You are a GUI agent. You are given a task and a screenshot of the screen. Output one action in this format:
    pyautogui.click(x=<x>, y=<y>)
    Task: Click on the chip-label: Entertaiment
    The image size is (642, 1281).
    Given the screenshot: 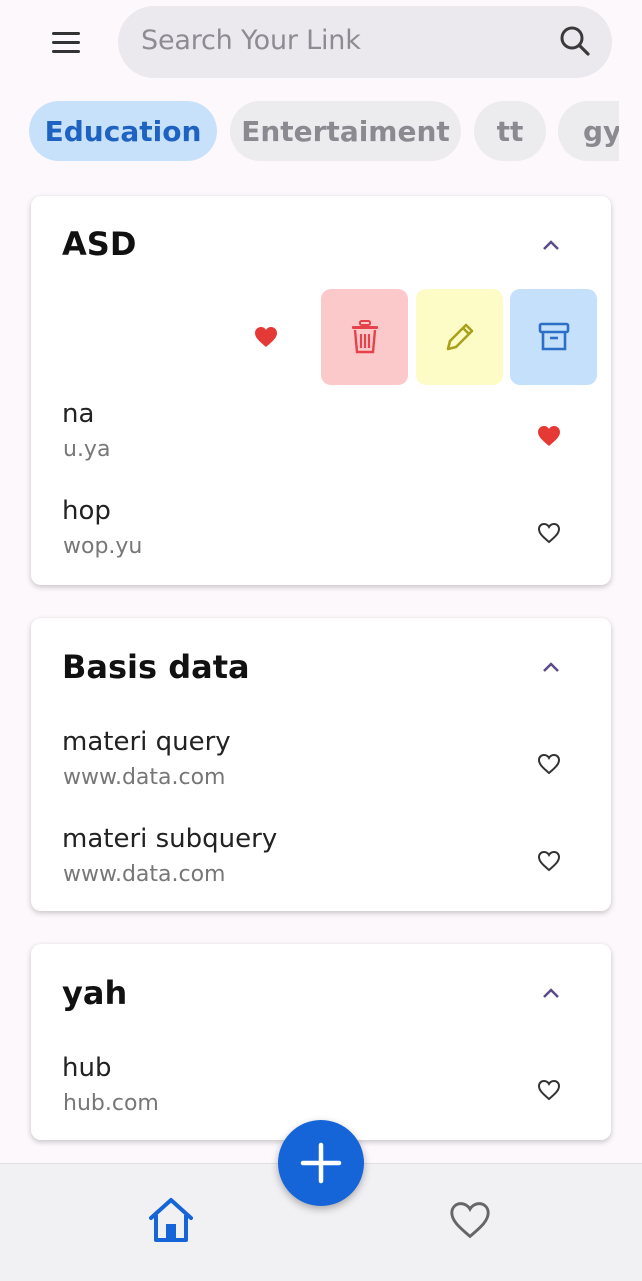 What is the action you would take?
    pyautogui.click(x=345, y=131)
    